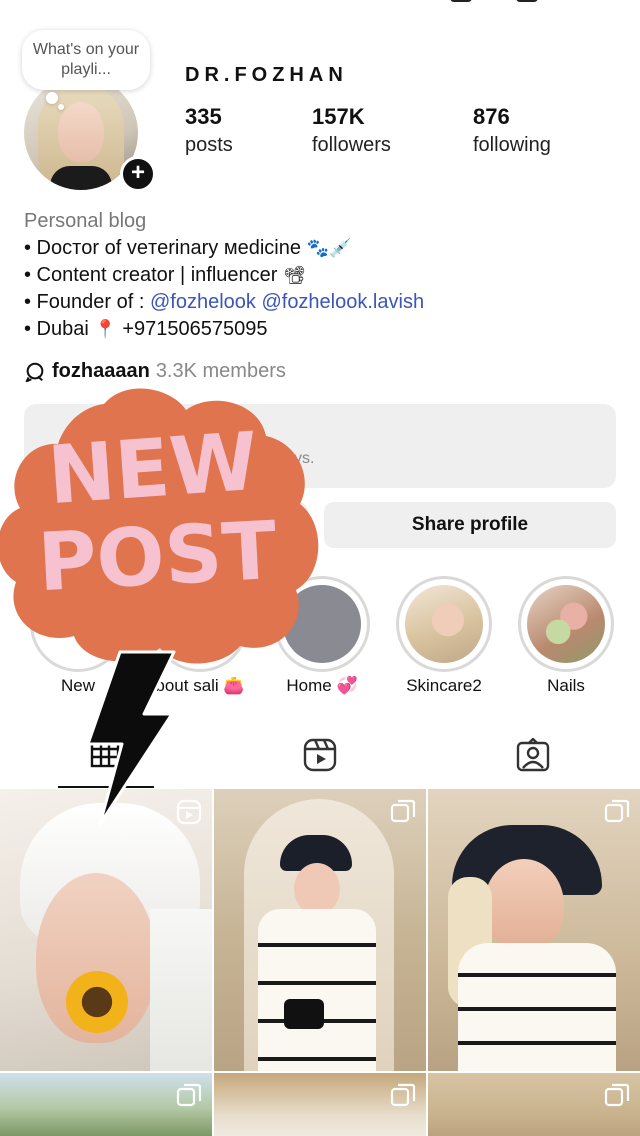 Image resolution: width=640 pixels, height=1136 pixels. I want to click on bio-link-fozhelook: @fozhelook, so click(203, 302).